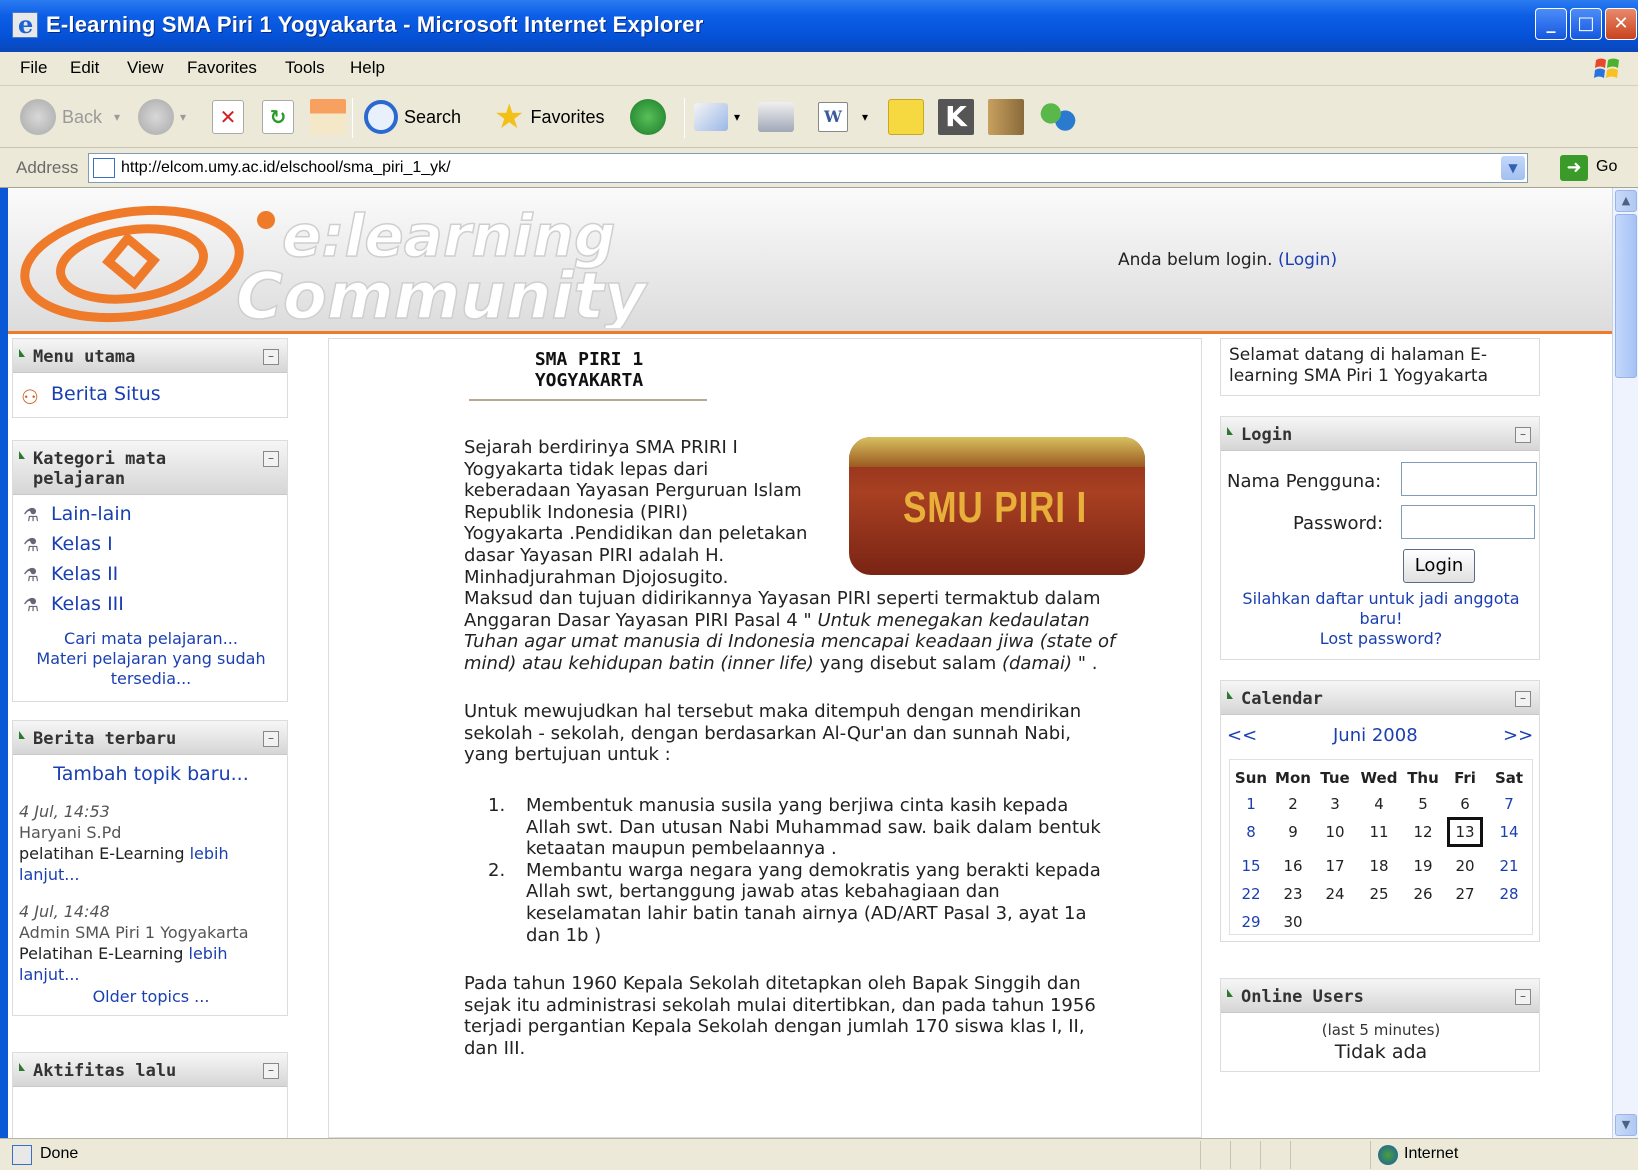 The image size is (1638, 1170). What do you see at coordinates (1465, 866) in the screenshot?
I see `calendar-day: 20` at bounding box center [1465, 866].